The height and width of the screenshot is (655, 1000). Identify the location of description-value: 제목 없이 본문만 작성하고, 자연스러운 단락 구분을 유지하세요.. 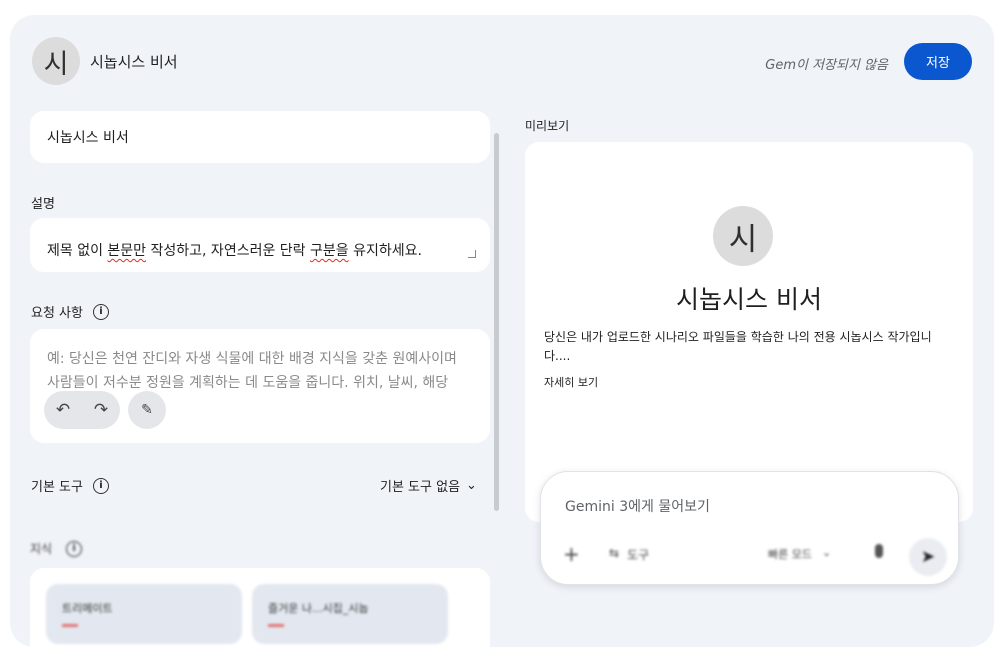
(234, 251).